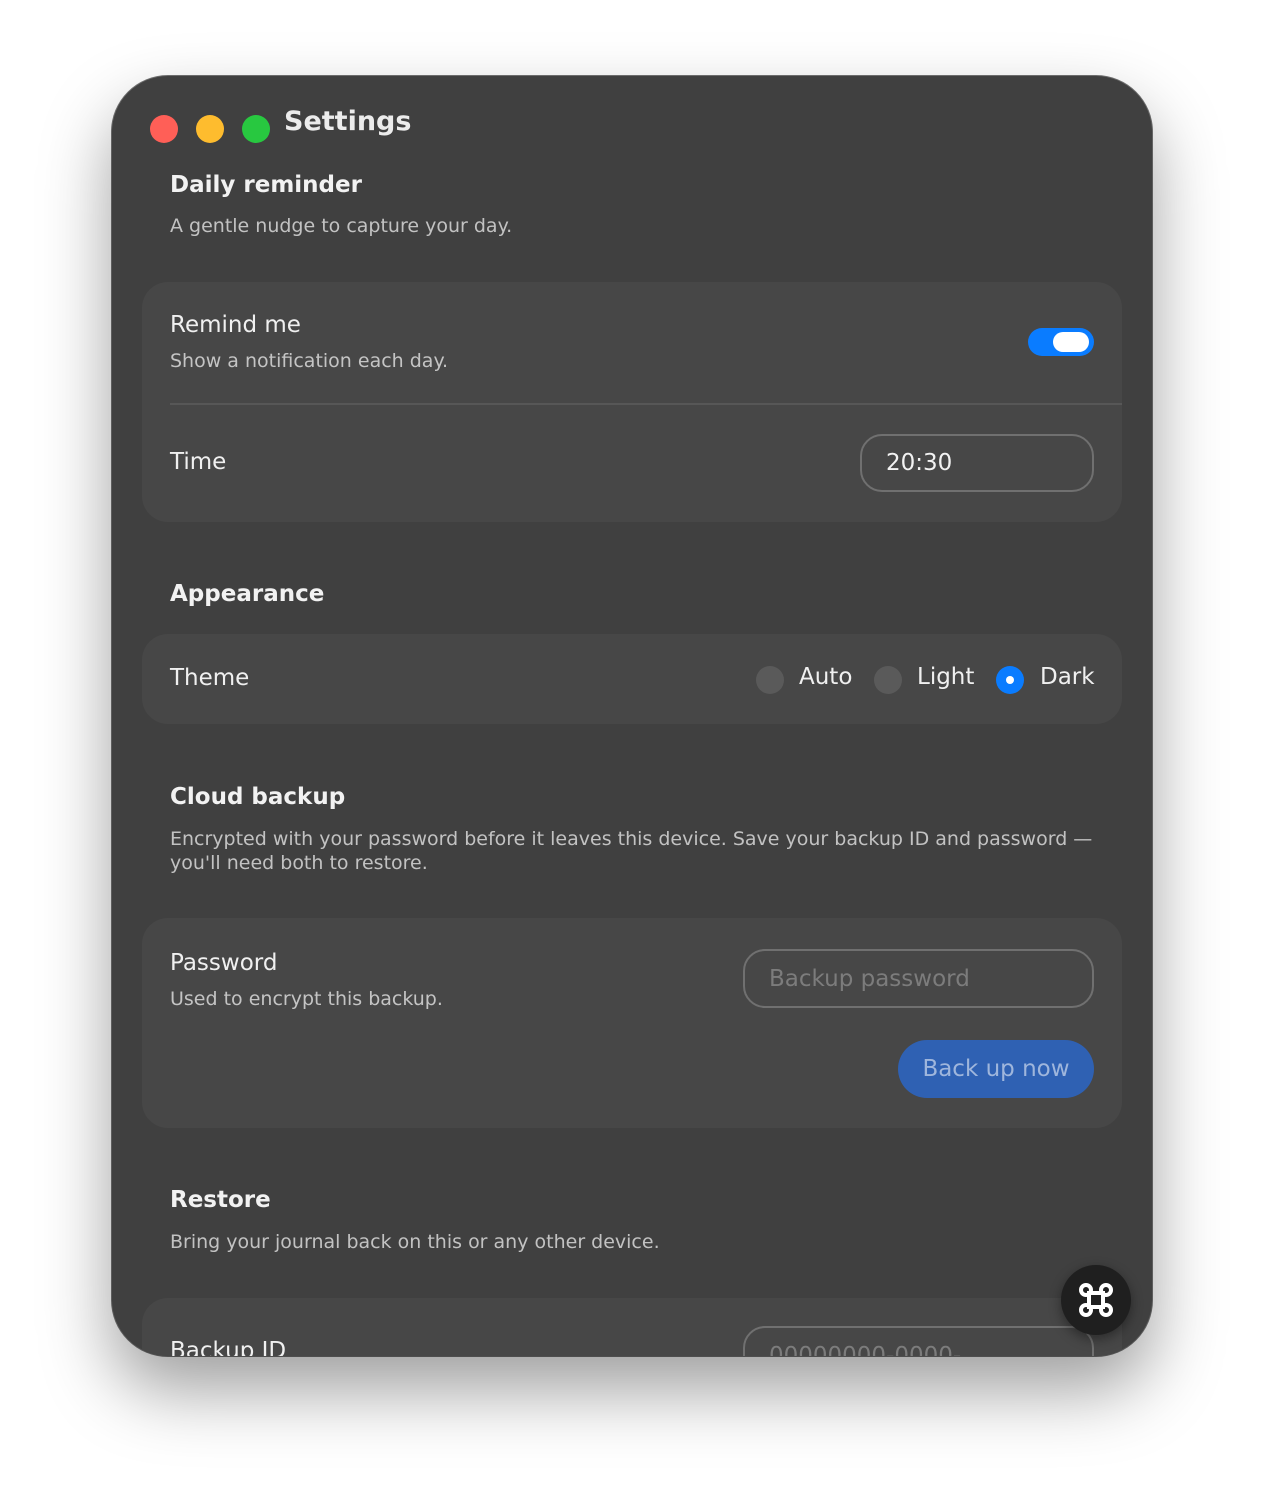 The height and width of the screenshot is (1504, 1264). Describe the element at coordinates (770, 680) in the screenshot. I see `theme-auto-radio` at that location.